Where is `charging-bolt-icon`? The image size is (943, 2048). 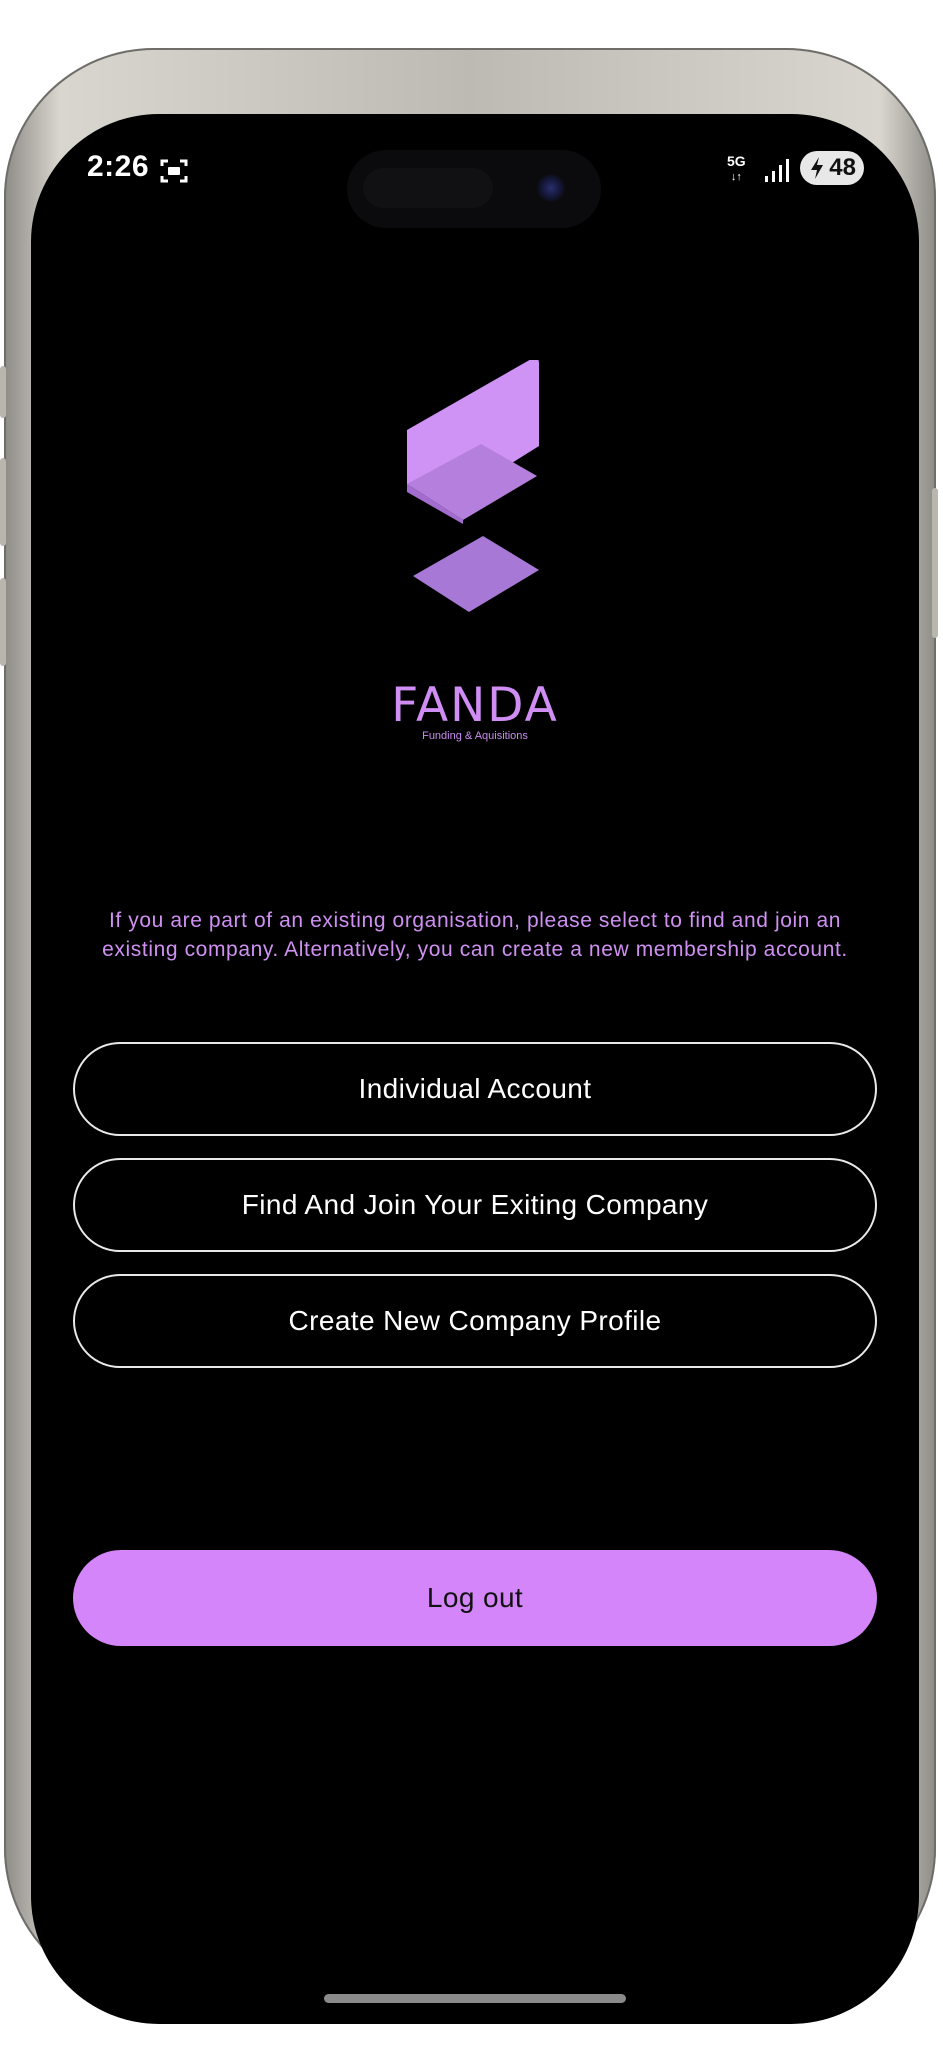 charging-bolt-icon is located at coordinates (817, 168).